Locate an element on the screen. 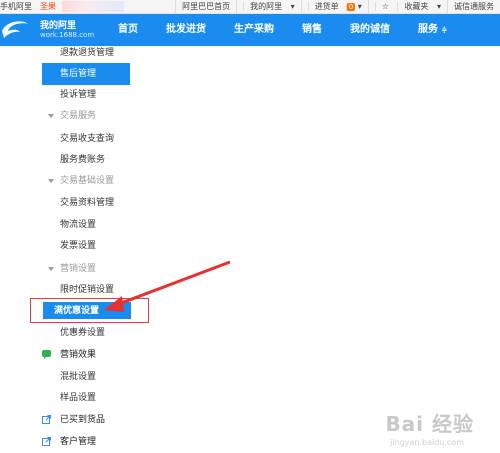 The width and height of the screenshot is (500, 453). cart-count-badge: 0 is located at coordinates (350, 7).